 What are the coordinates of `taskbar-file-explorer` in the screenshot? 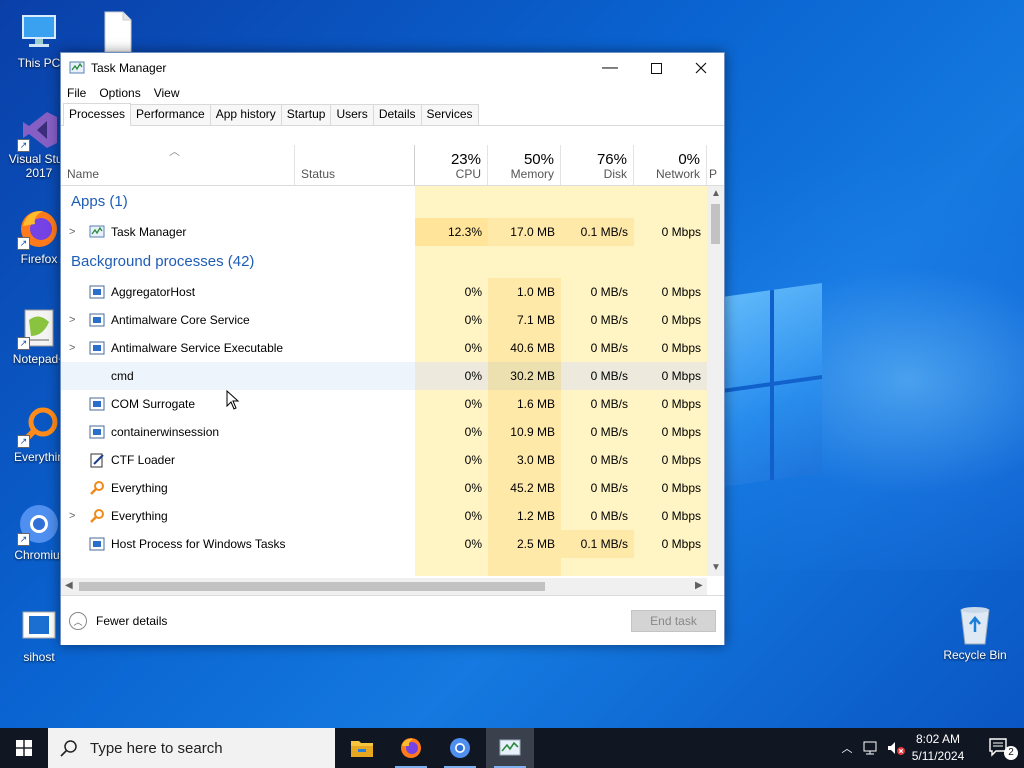 It's located at (362, 748).